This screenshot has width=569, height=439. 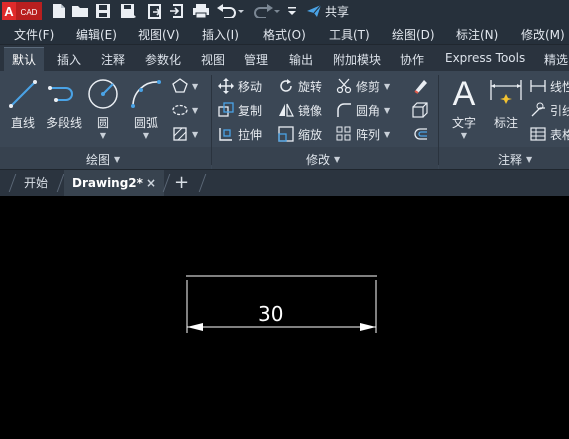 I want to click on tab-collaborate: 协作, so click(x=412, y=59).